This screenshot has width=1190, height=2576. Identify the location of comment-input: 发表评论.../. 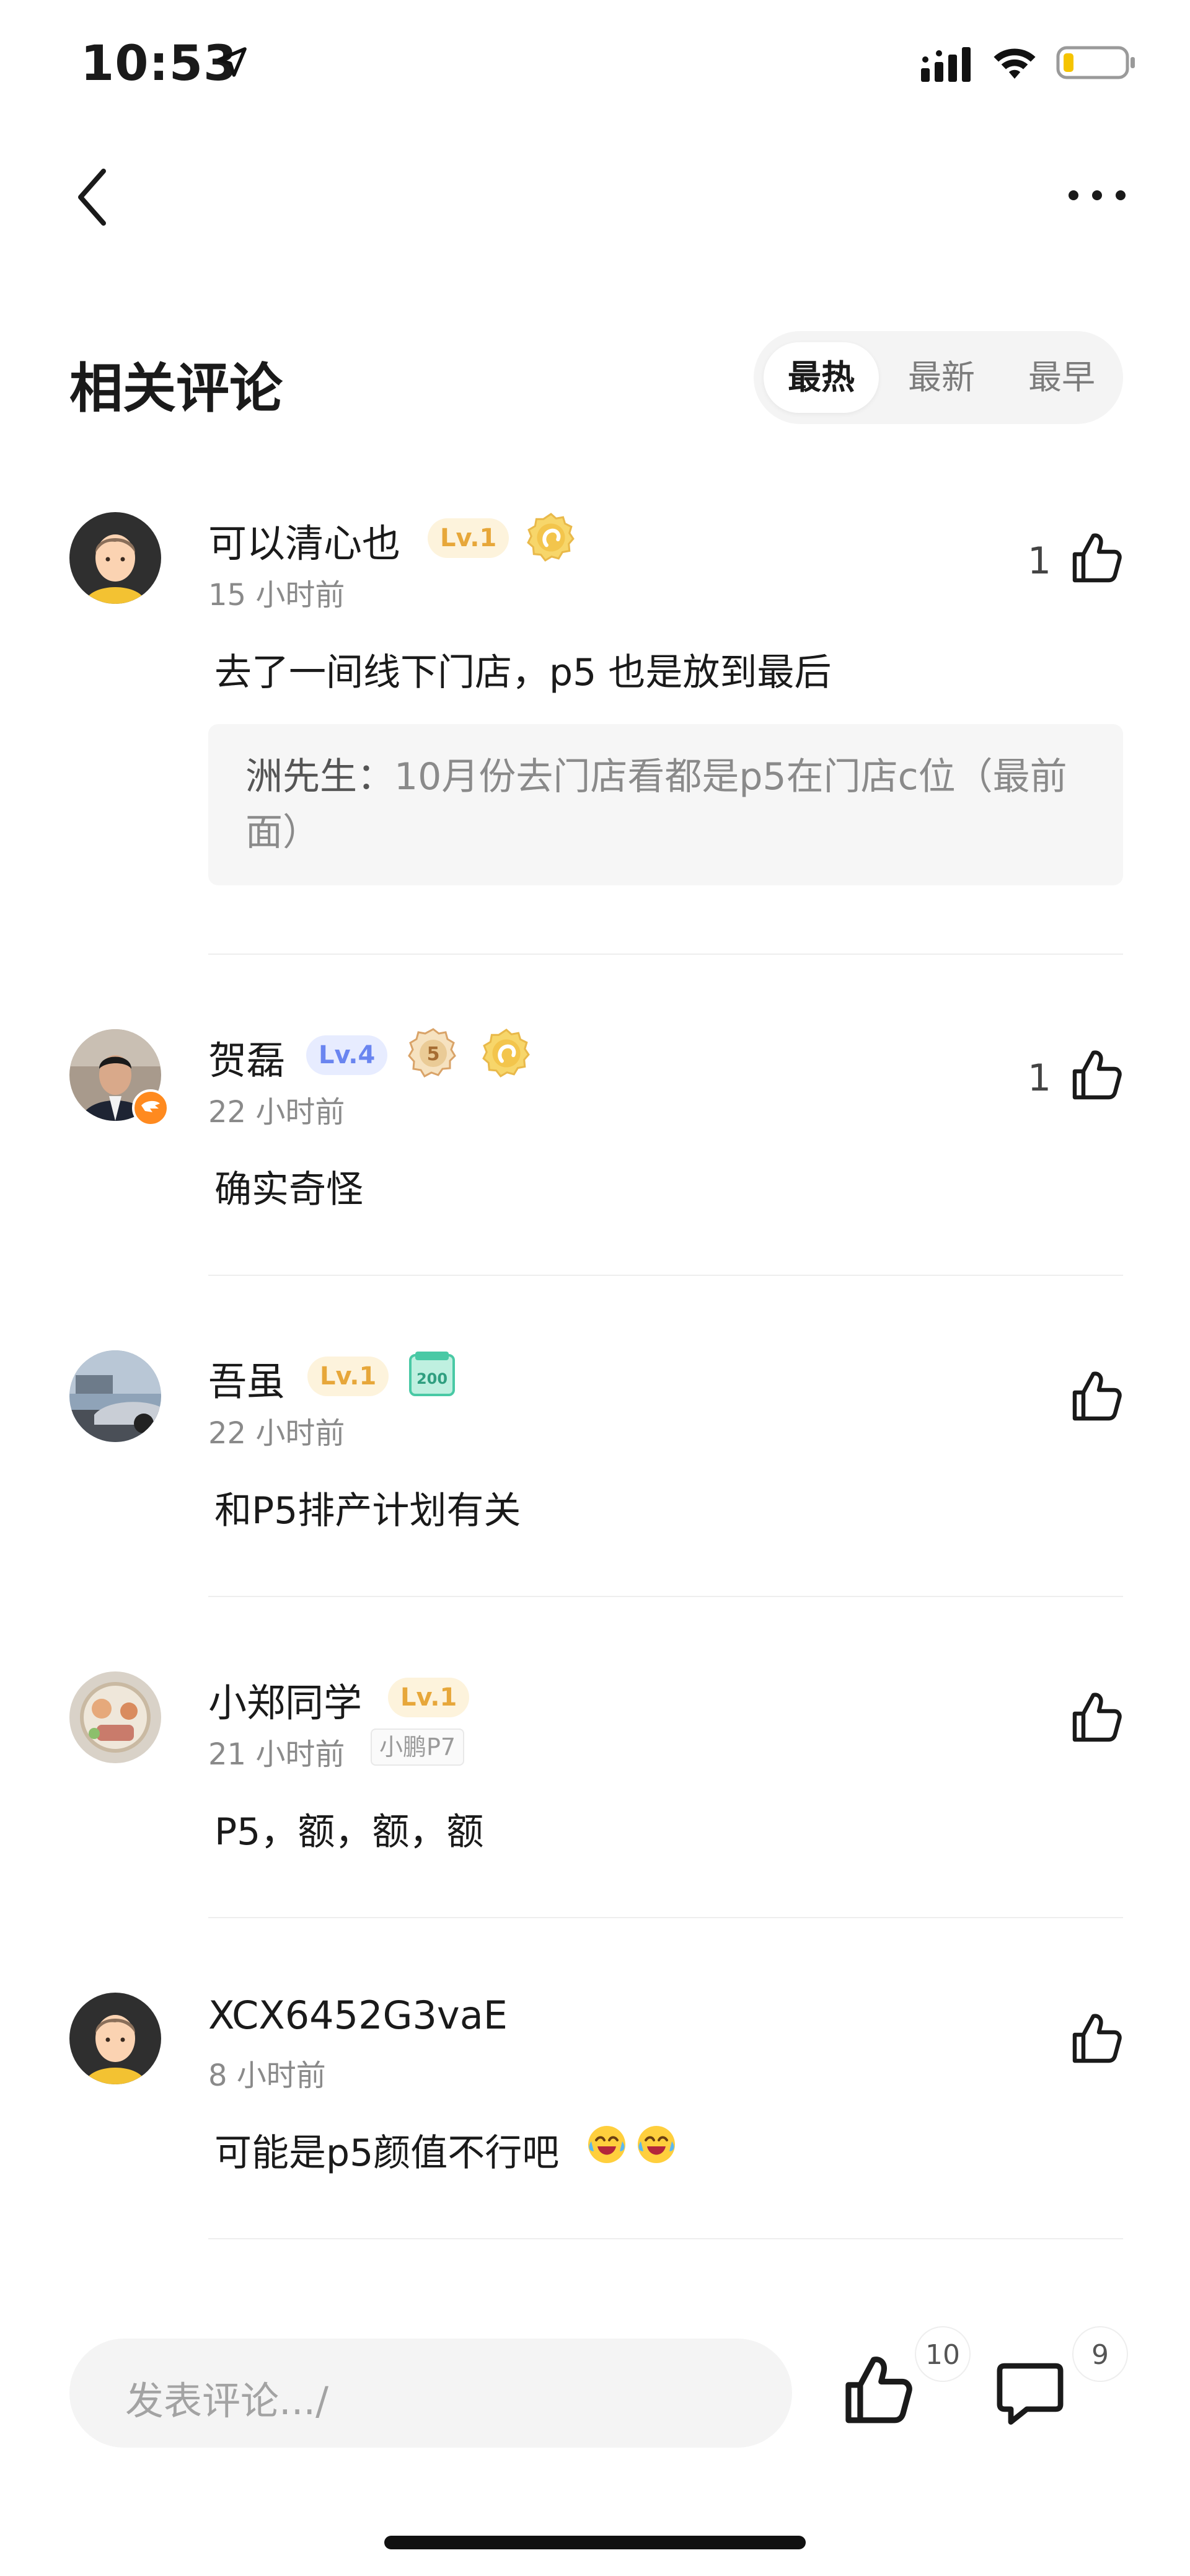
(430, 2393).